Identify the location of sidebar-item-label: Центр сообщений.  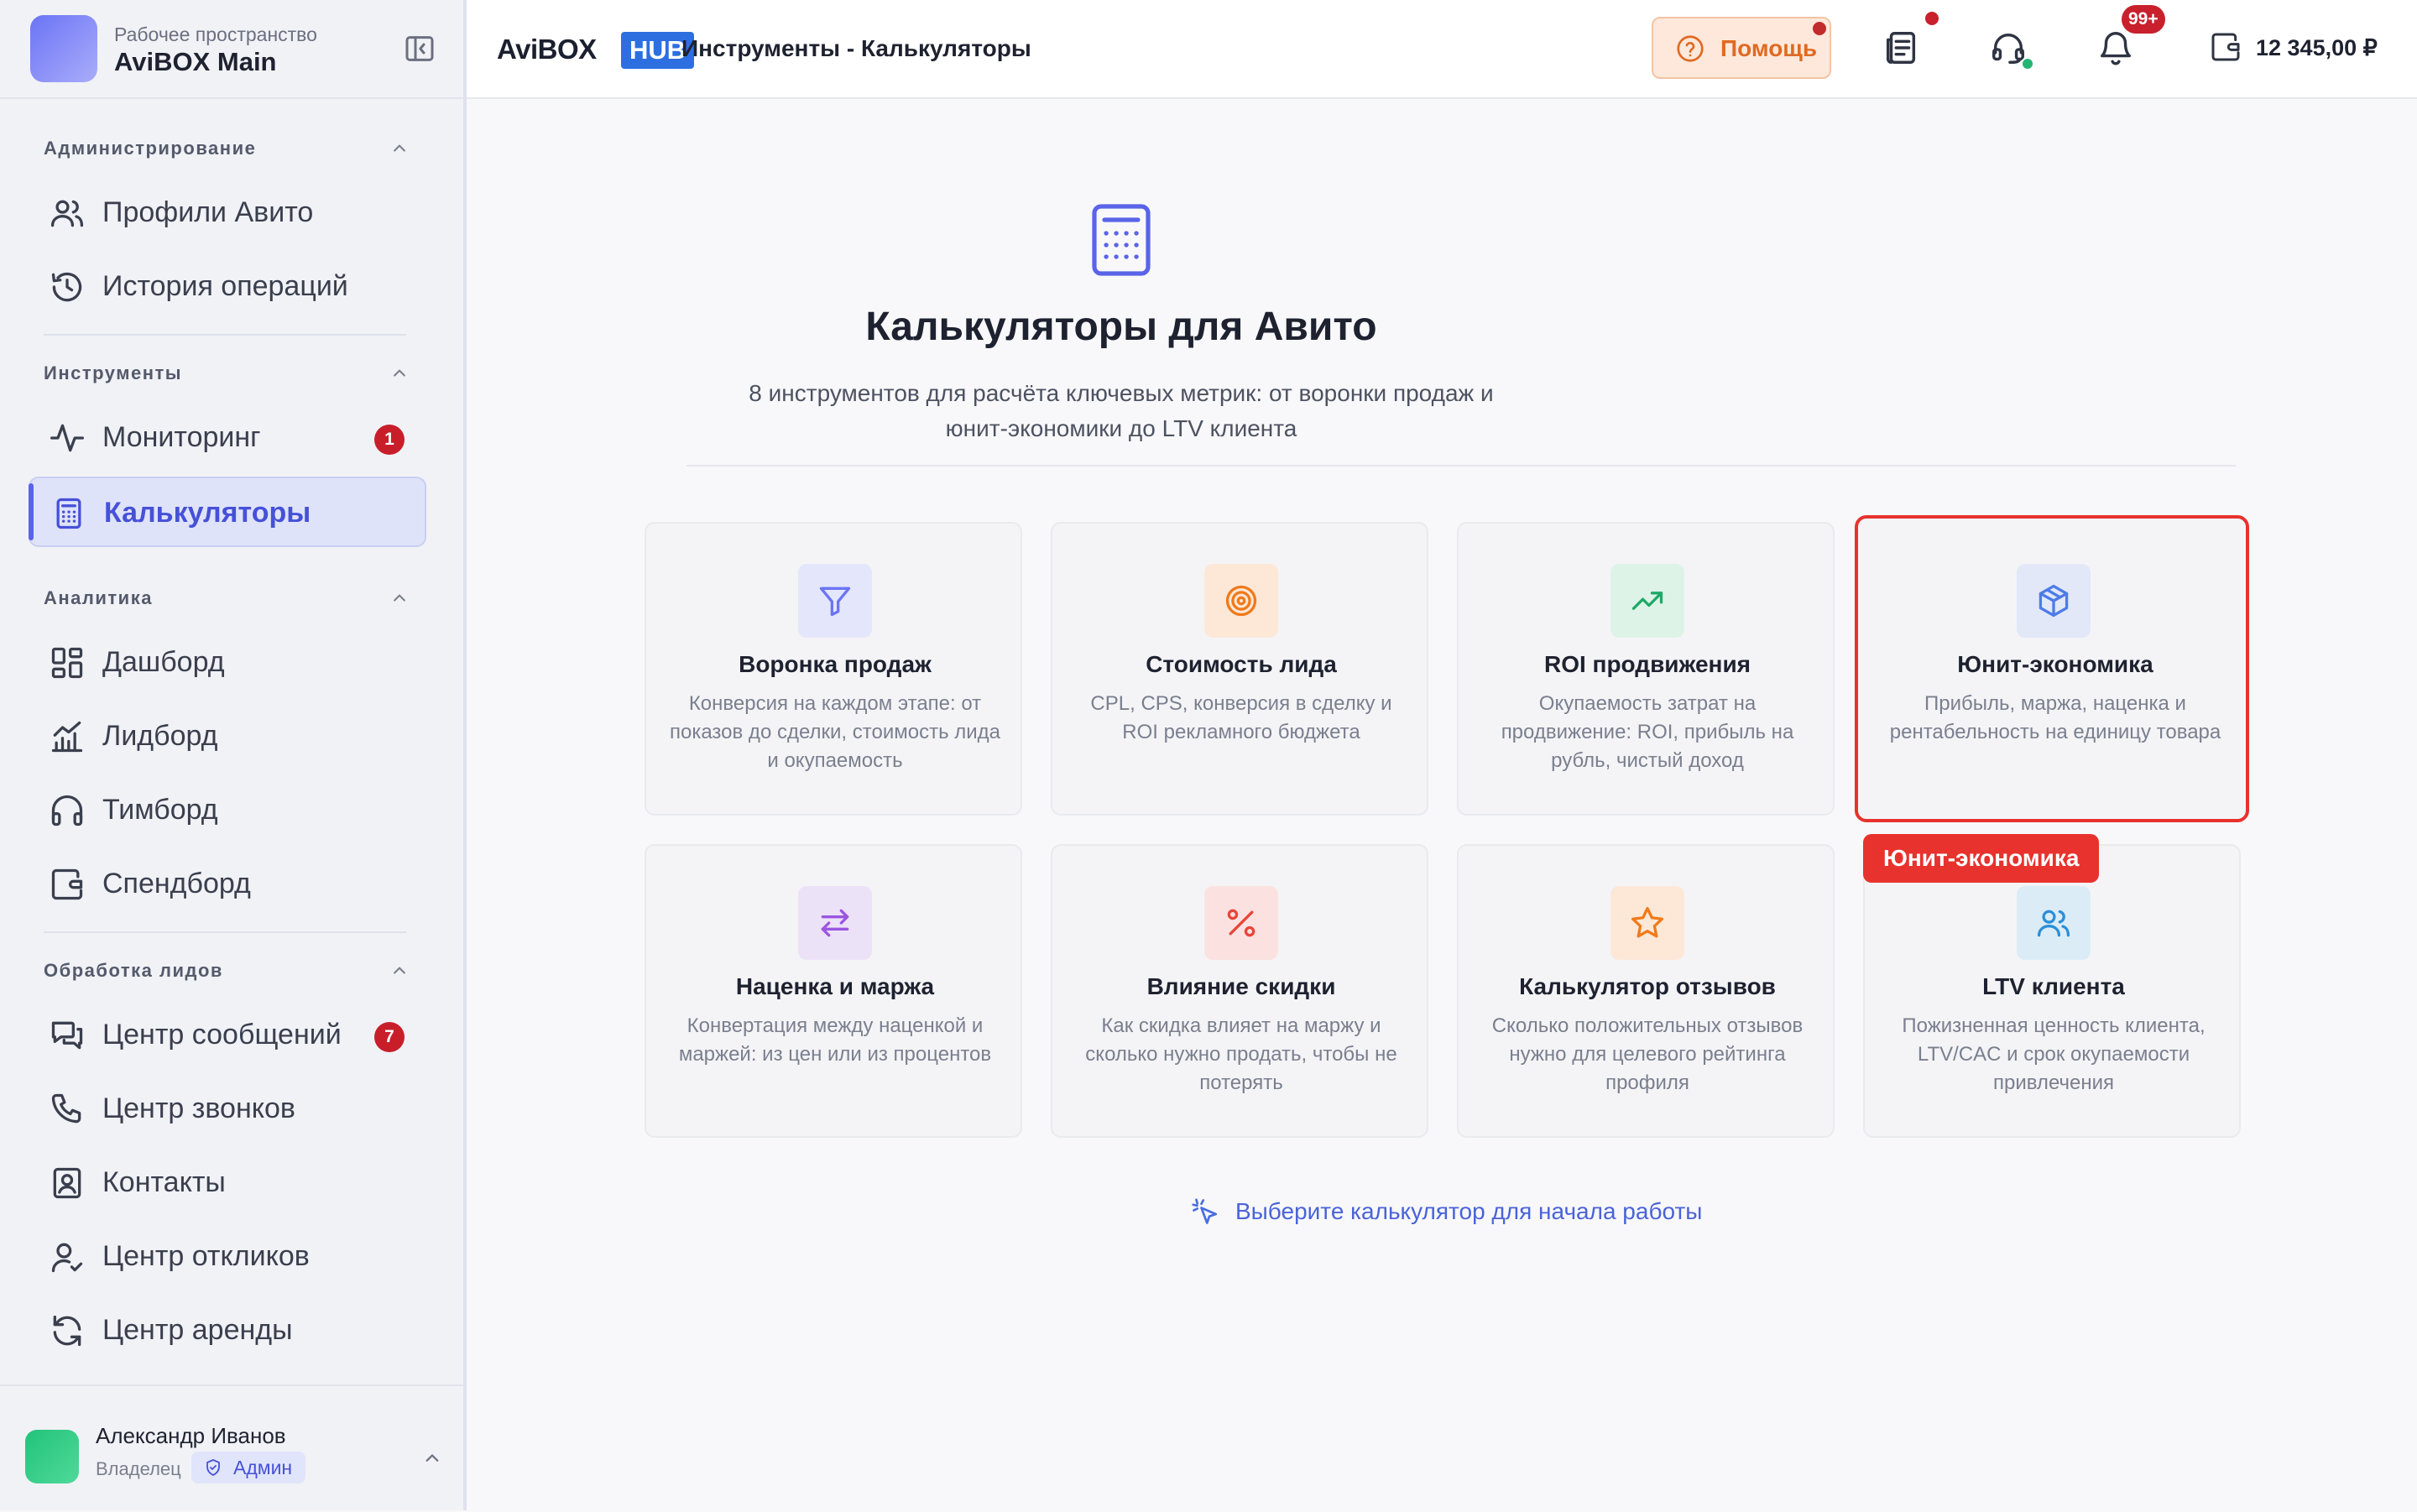
(222, 1035).